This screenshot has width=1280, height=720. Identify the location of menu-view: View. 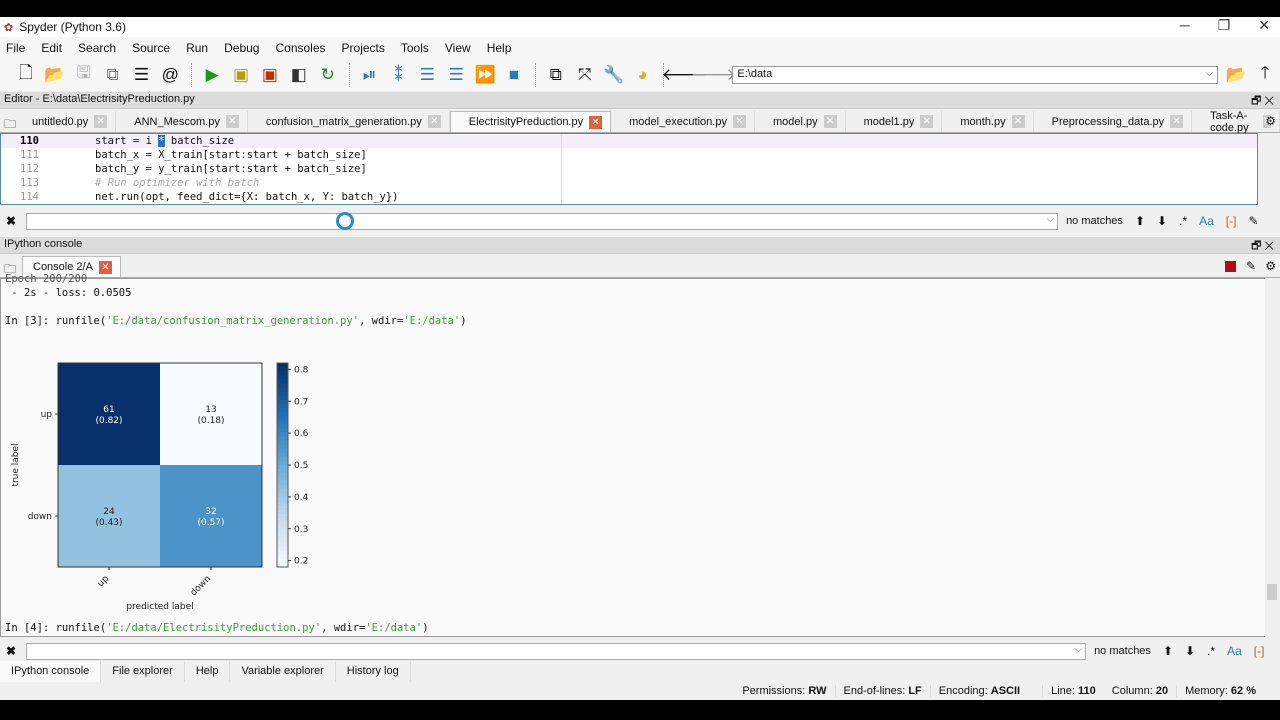
(458, 48).